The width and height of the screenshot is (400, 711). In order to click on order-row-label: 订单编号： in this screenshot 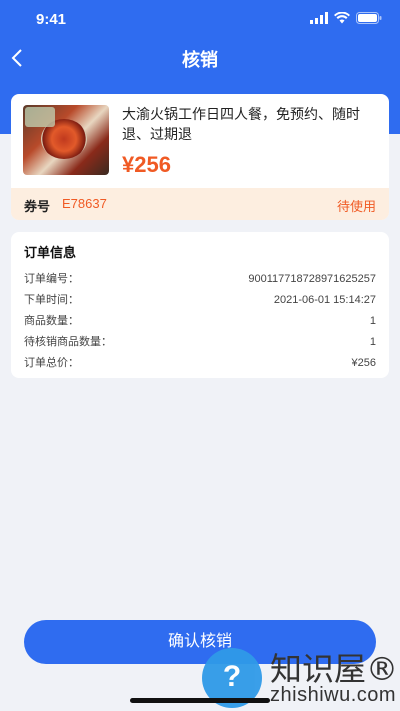, I will do `click(51, 279)`.